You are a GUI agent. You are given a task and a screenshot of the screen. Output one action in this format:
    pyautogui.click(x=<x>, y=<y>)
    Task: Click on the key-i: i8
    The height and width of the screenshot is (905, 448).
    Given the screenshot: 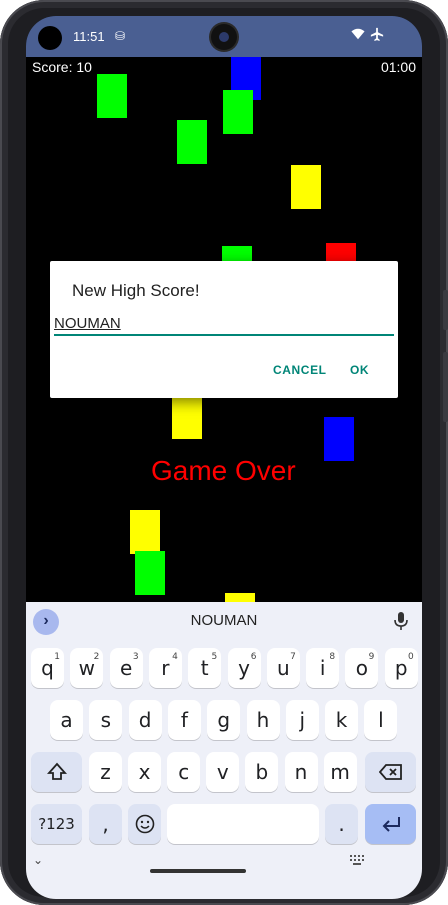 What is the action you would take?
    pyautogui.click(x=323, y=668)
    